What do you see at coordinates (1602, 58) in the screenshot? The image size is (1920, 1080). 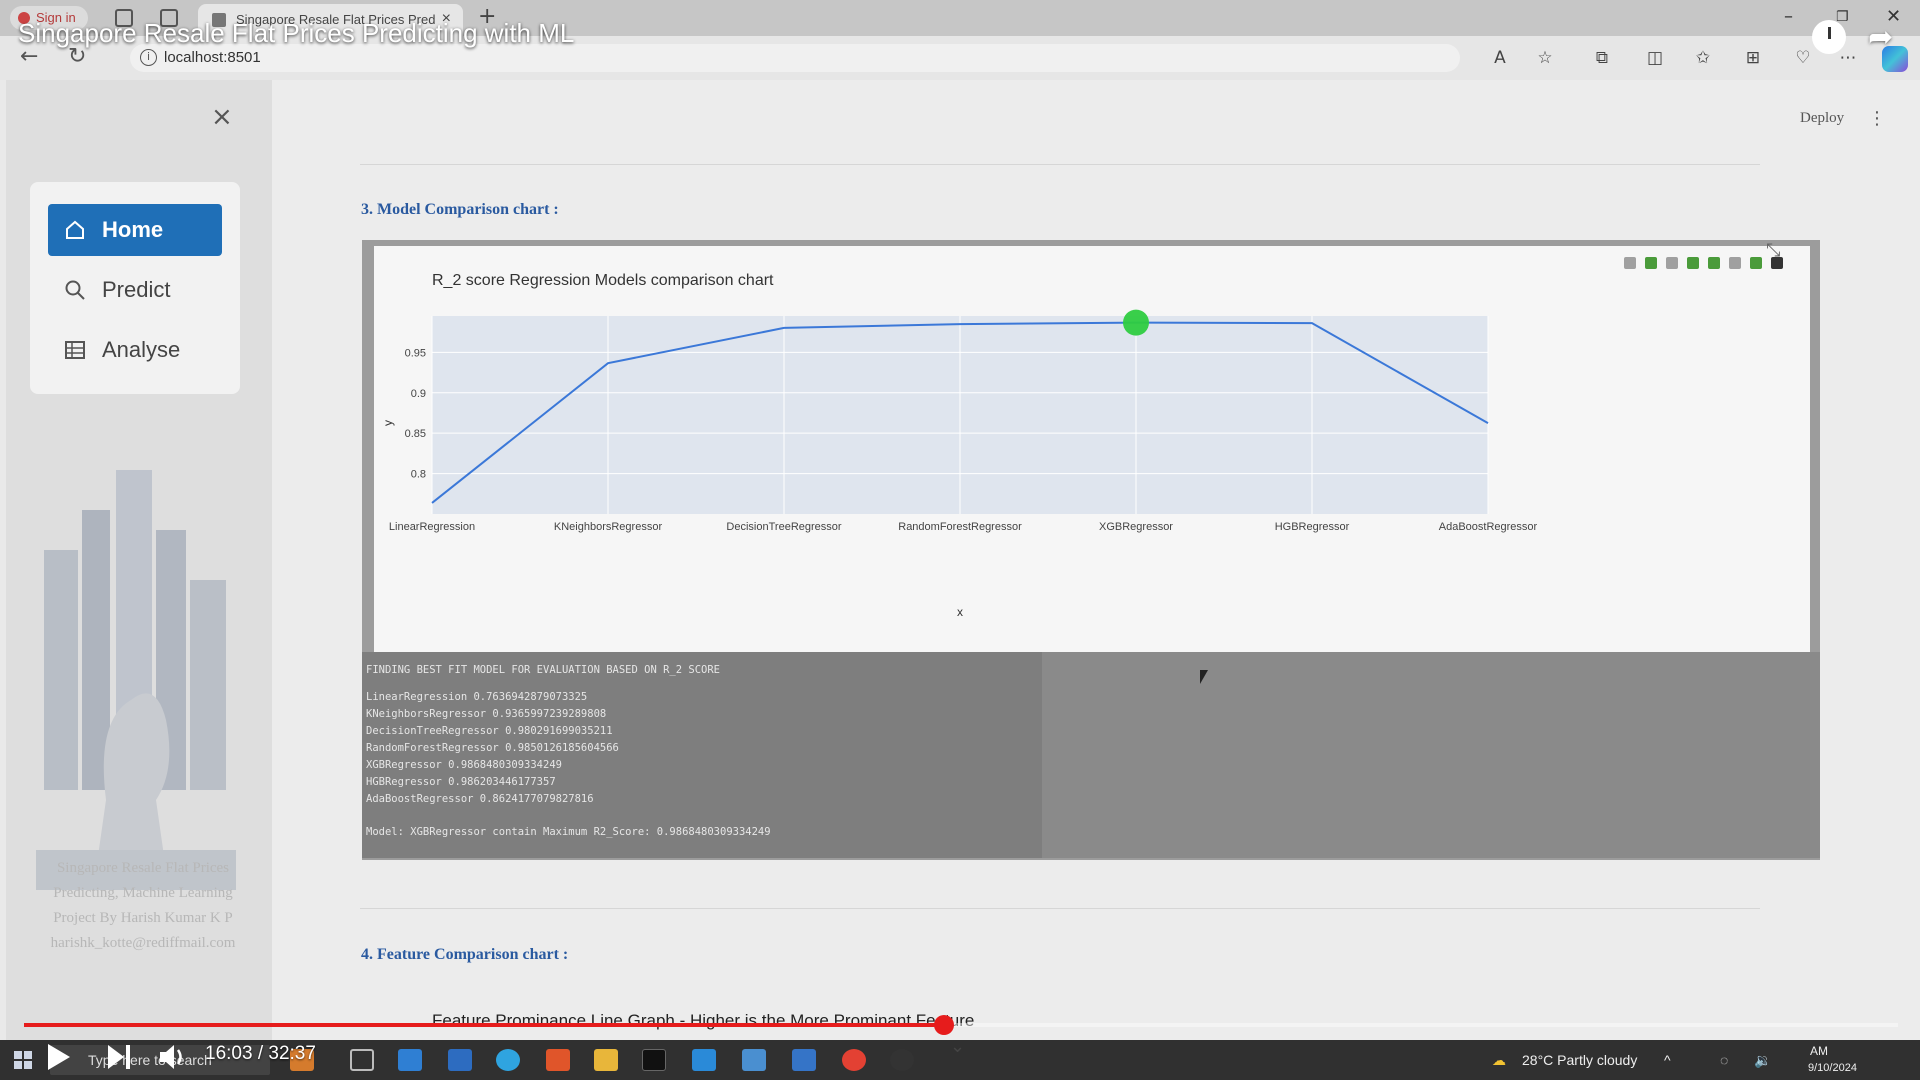 I see `extensions-icon: ⧉` at bounding box center [1602, 58].